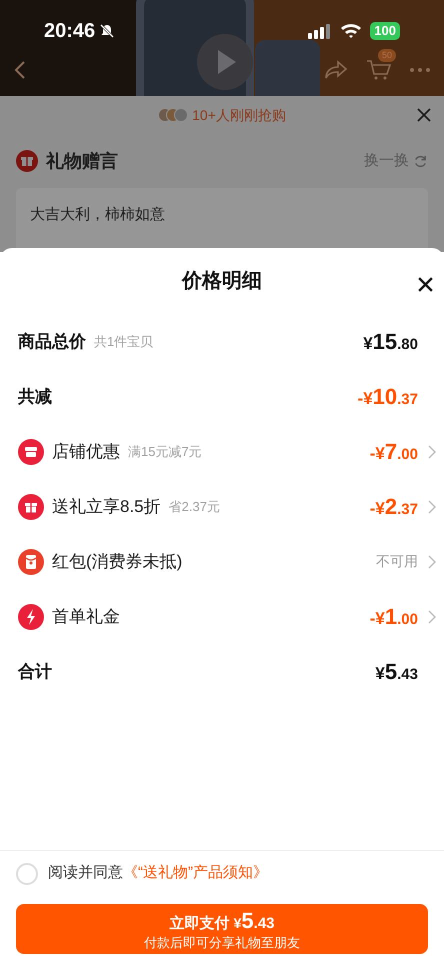 This screenshot has width=444, height=956. What do you see at coordinates (225, 62) in the screenshot?
I see `play-icon` at bounding box center [225, 62].